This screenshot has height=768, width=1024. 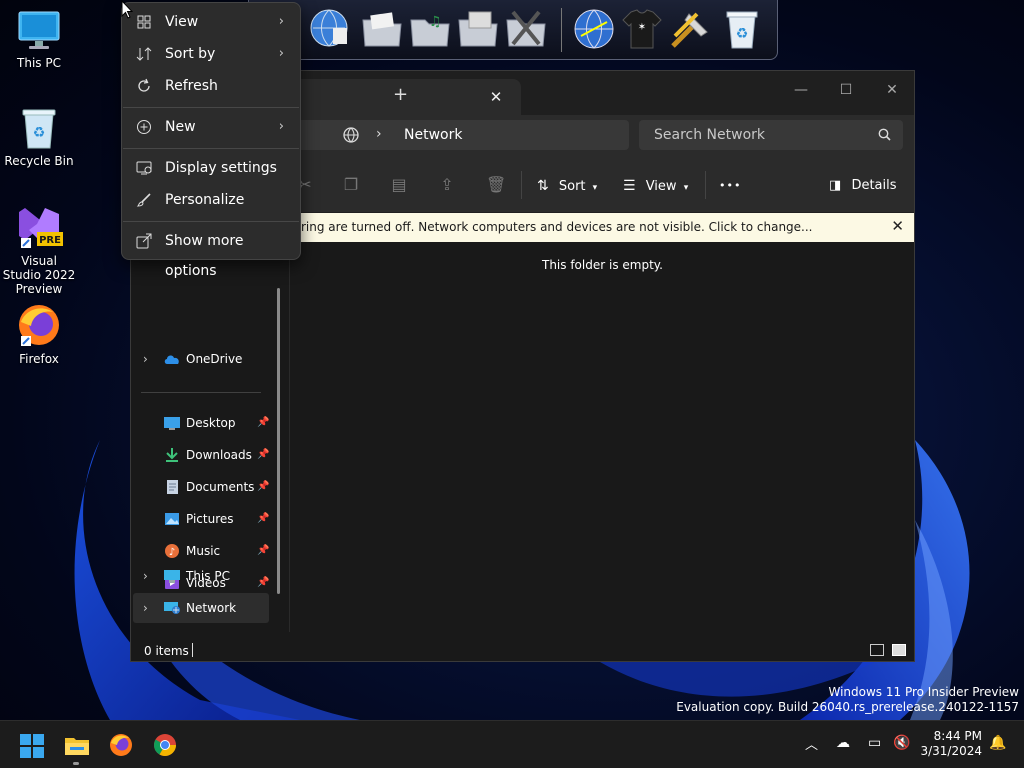 I want to click on paste-icon: ▤, so click(x=399, y=185).